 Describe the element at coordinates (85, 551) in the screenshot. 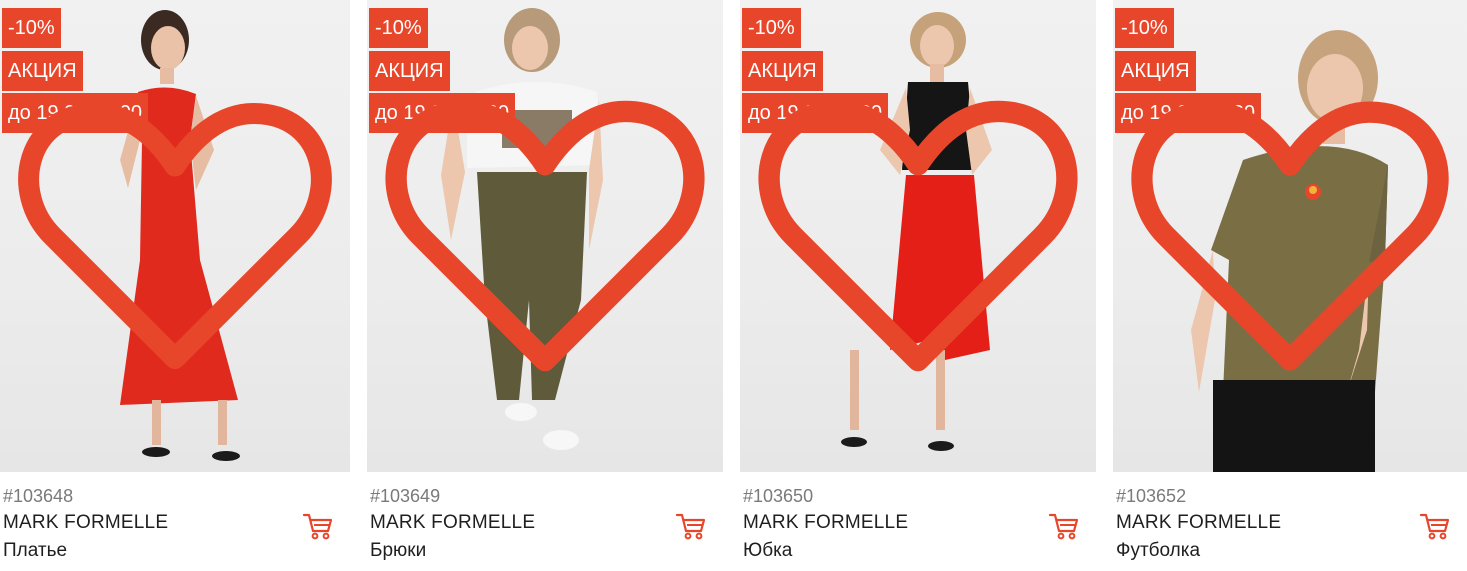

I see `product-title: Платье` at that location.